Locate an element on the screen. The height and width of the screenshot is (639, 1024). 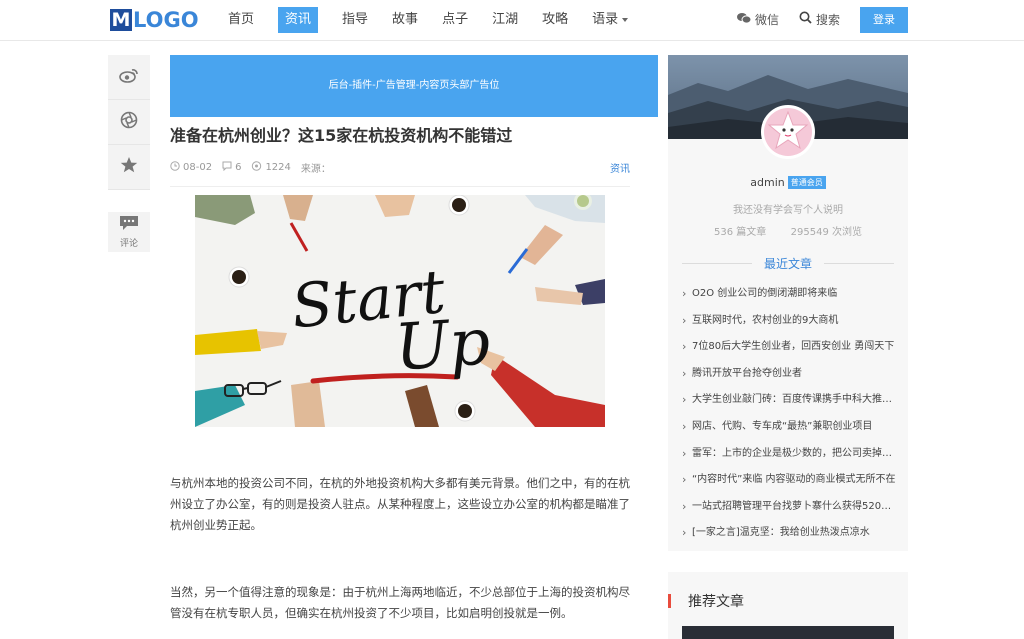
nav-item-jianghu: 江湖 is located at coordinates (505, 20).